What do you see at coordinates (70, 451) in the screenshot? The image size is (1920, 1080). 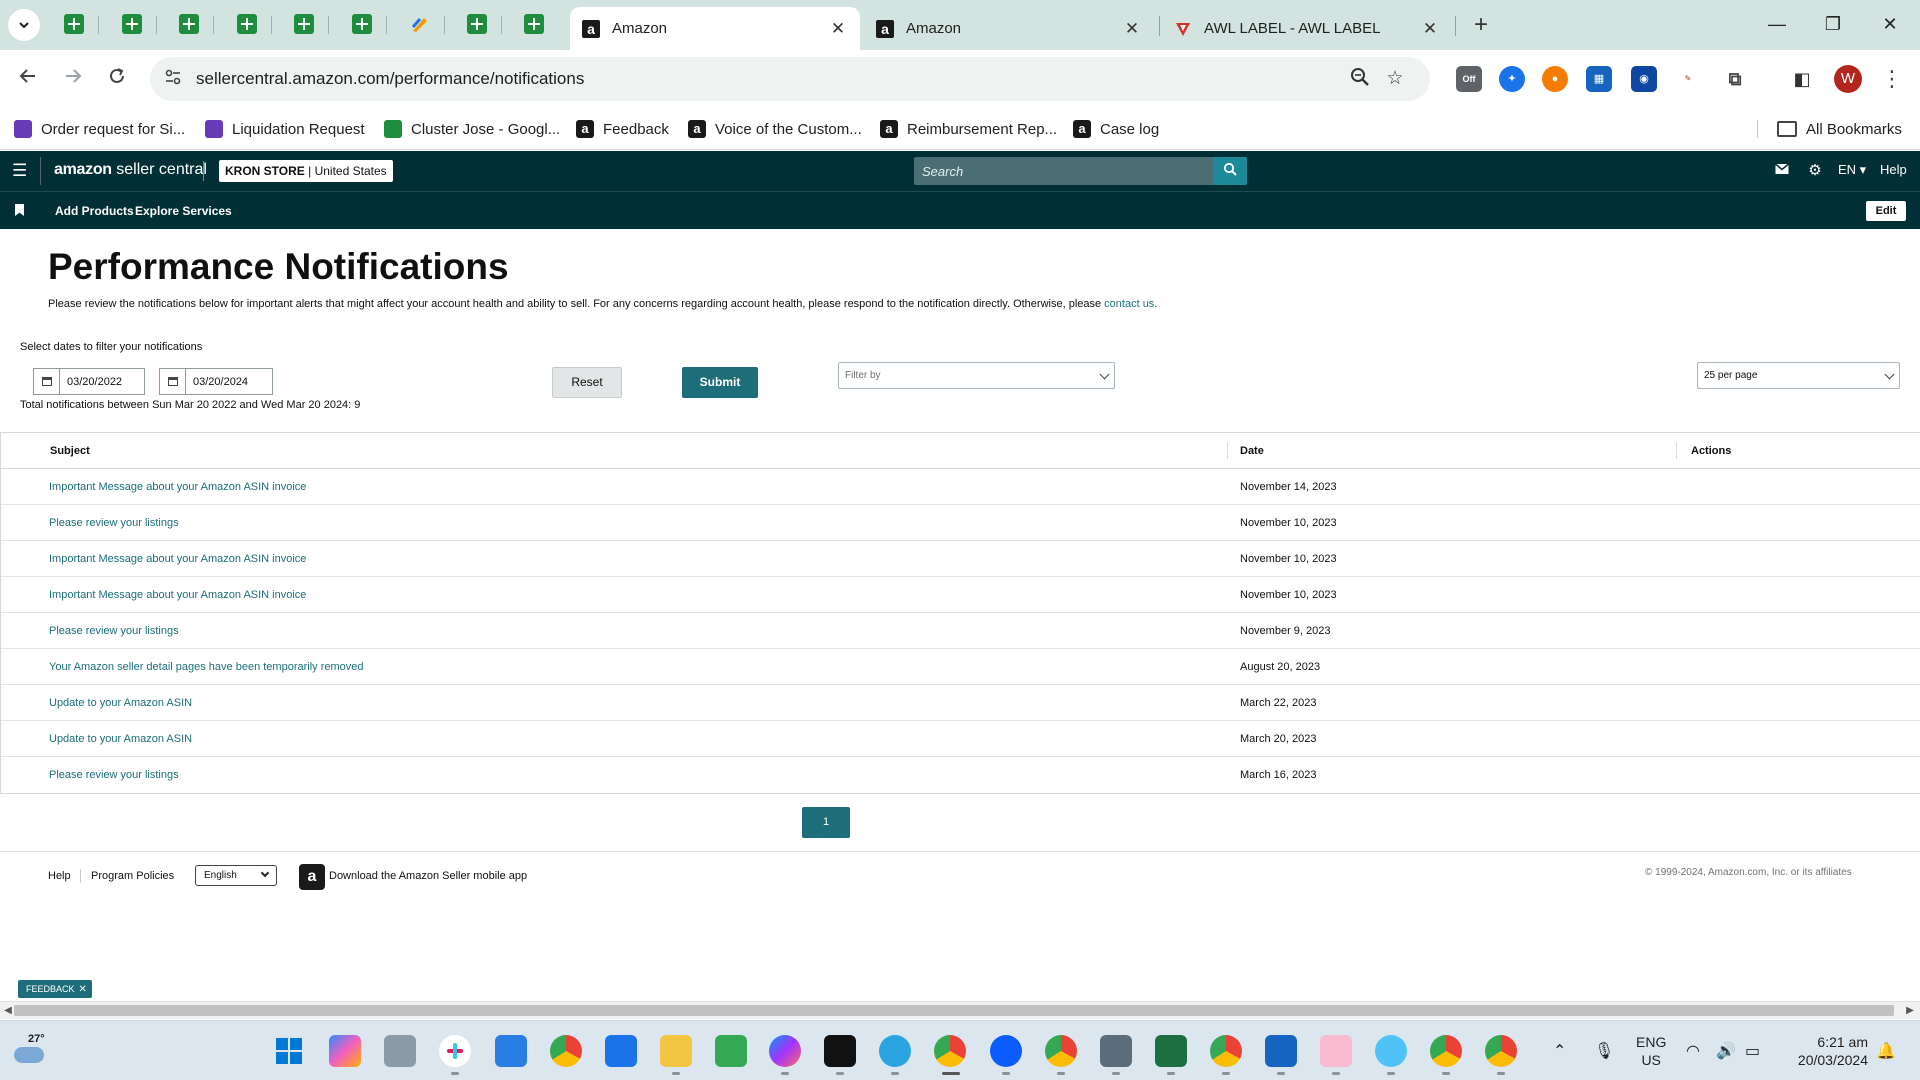 I see `column-header-subject: Subject` at bounding box center [70, 451].